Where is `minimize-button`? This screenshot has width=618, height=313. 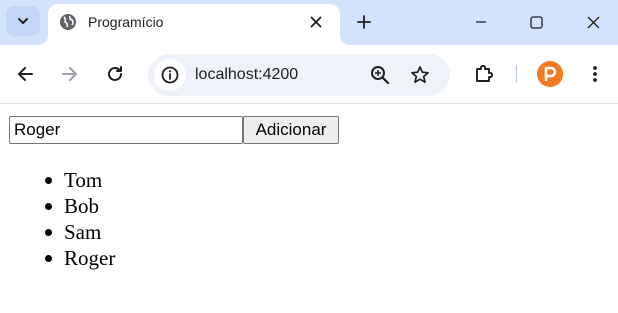 minimize-button is located at coordinates (481, 22).